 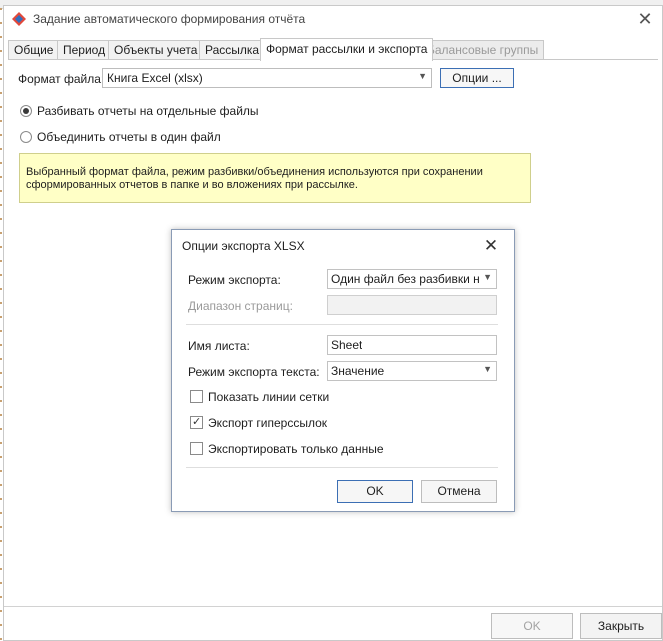 What do you see at coordinates (232, 50) in the screenshot?
I see `tab-mailing: Рассылка` at bounding box center [232, 50].